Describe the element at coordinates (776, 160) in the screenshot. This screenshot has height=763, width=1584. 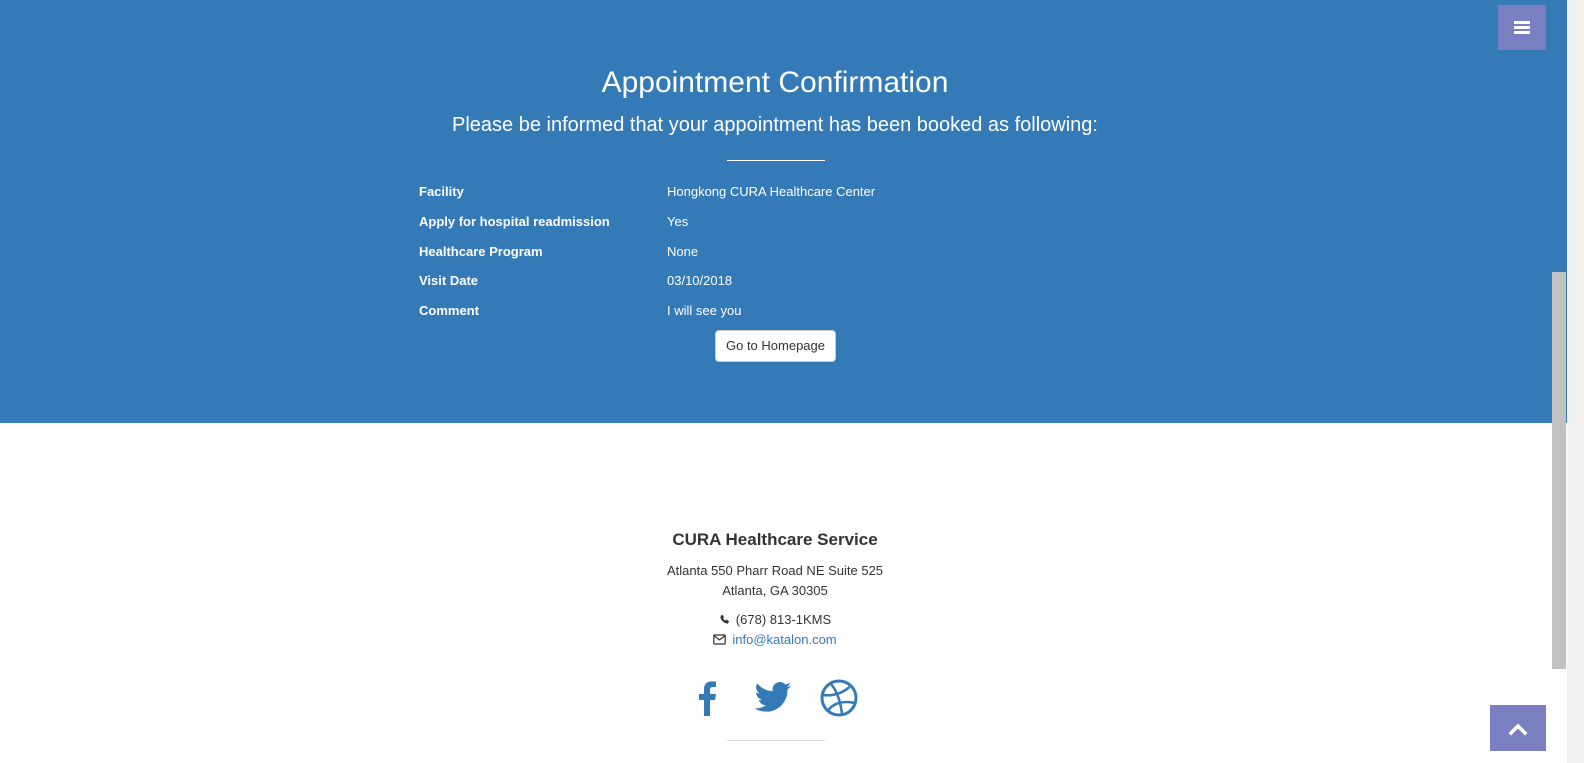
I see `section-divider` at that location.